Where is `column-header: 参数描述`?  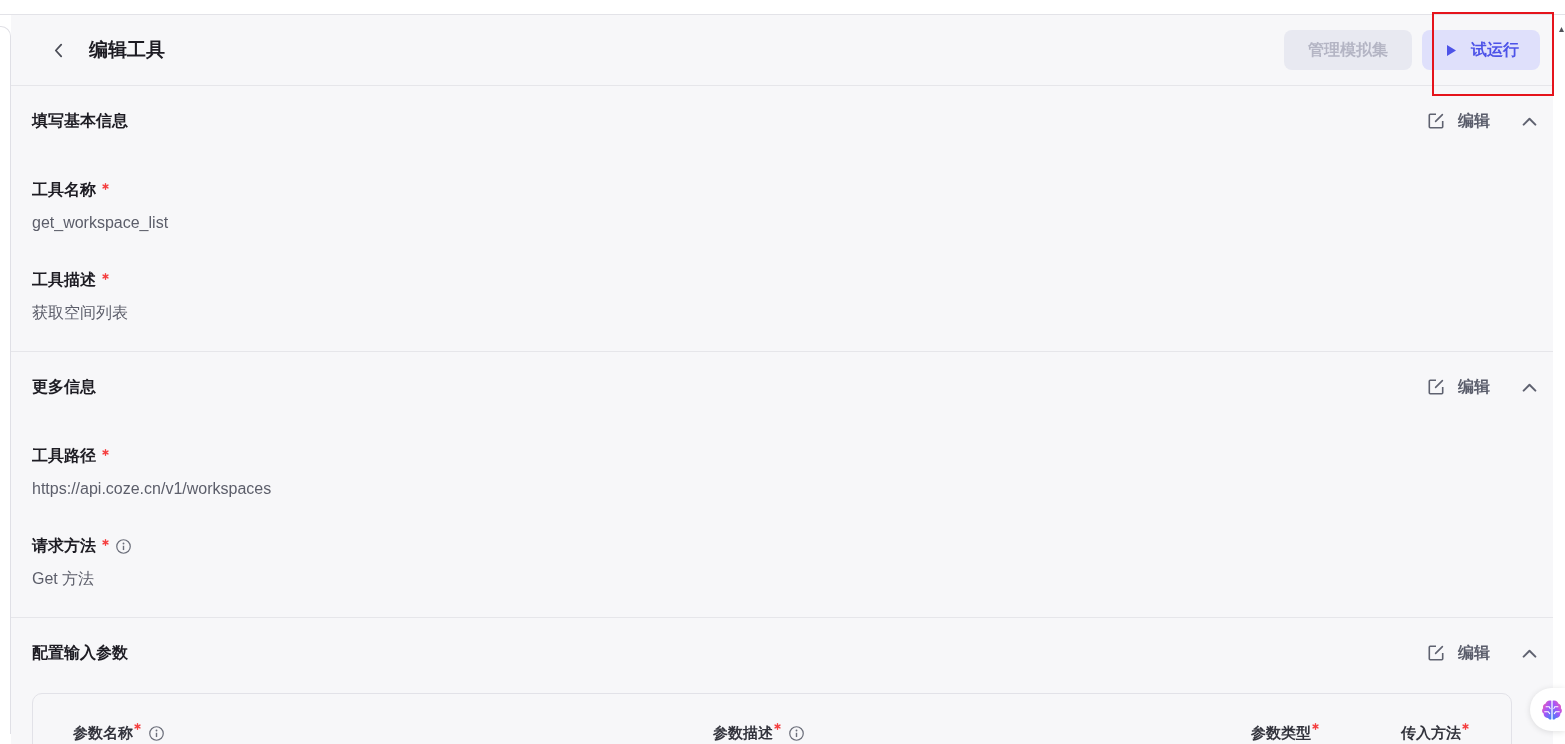
column-header: 参数描述 is located at coordinates (743, 732).